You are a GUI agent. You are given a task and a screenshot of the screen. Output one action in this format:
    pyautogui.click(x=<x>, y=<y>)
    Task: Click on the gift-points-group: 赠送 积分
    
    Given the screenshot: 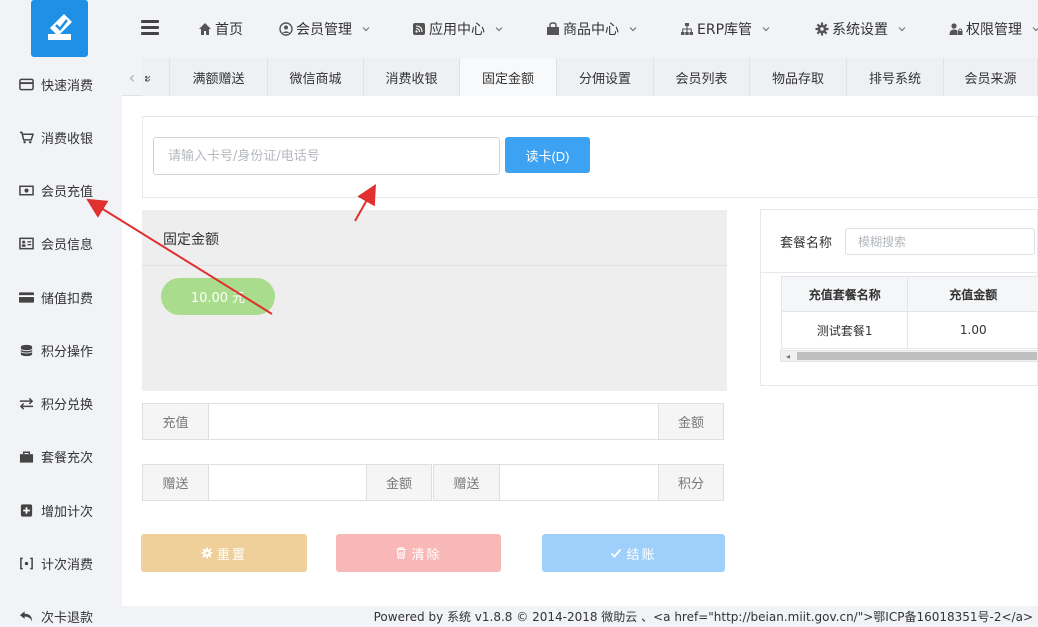 What is the action you would take?
    pyautogui.click(x=578, y=482)
    